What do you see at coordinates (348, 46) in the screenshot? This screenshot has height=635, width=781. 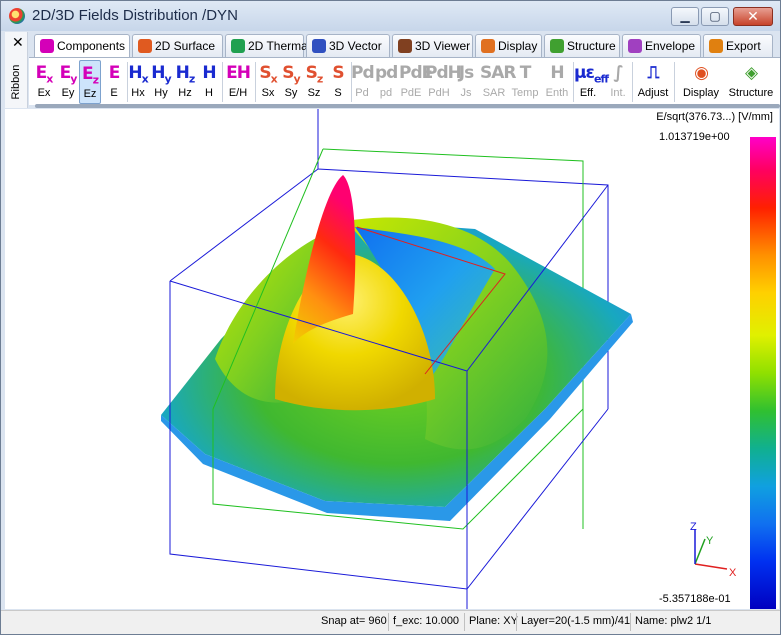 I see `tab-3d-vector: 3D Vector` at bounding box center [348, 46].